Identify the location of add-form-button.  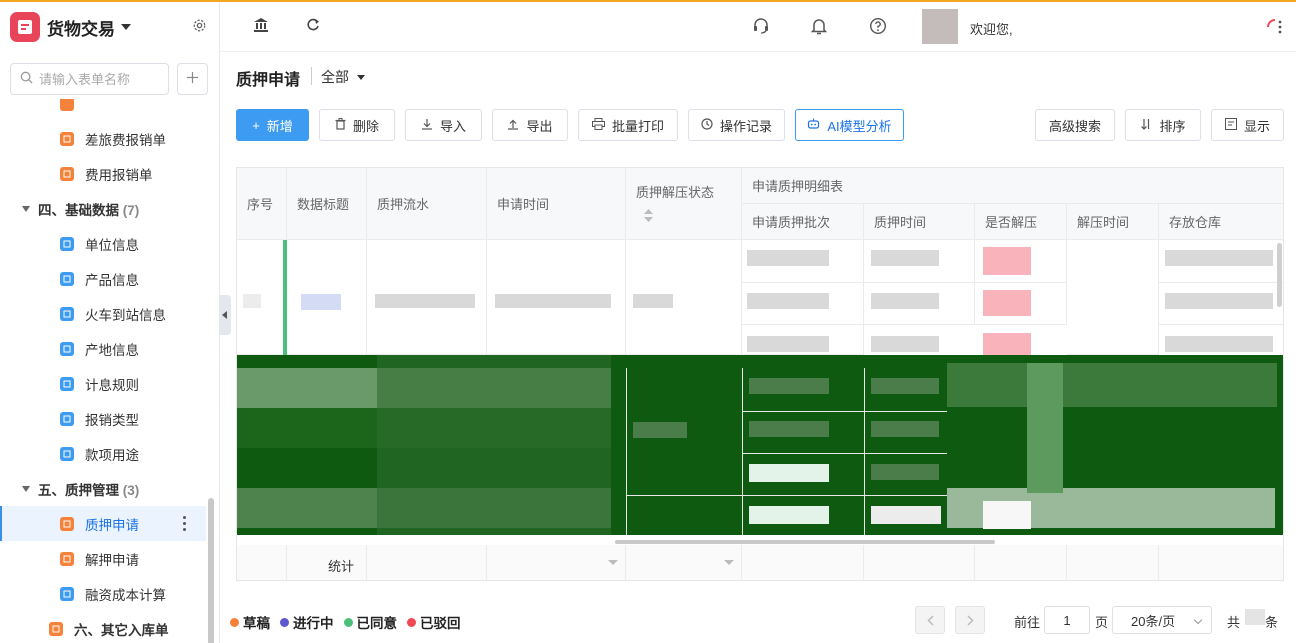
(192, 79).